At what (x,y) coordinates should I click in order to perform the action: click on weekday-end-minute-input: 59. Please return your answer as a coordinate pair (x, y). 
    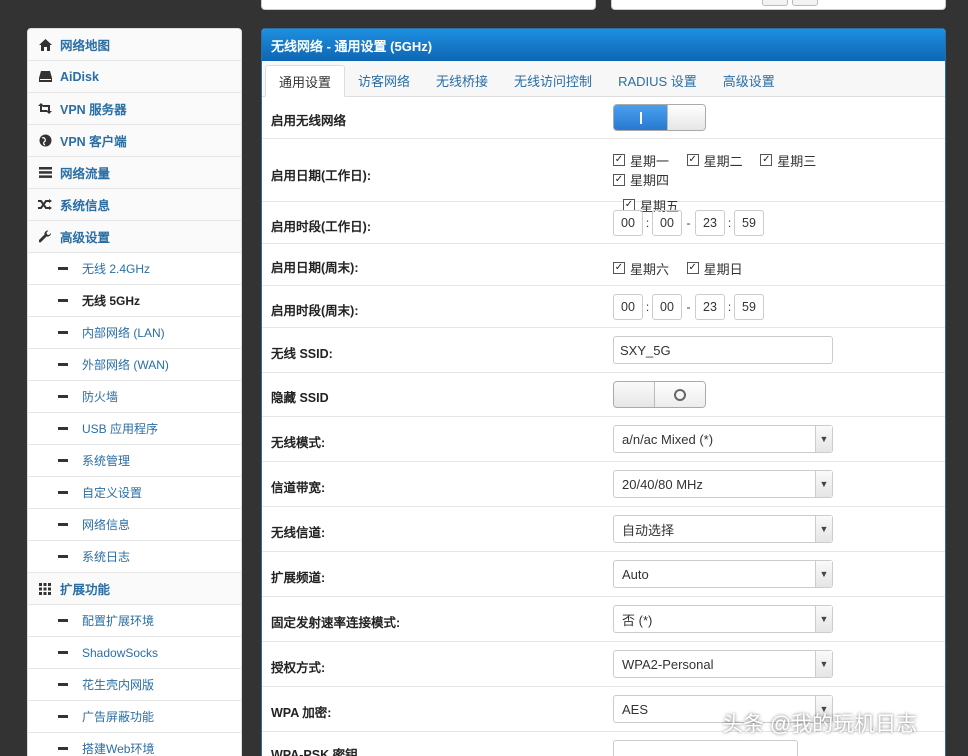
    Looking at the image, I should click on (749, 223).